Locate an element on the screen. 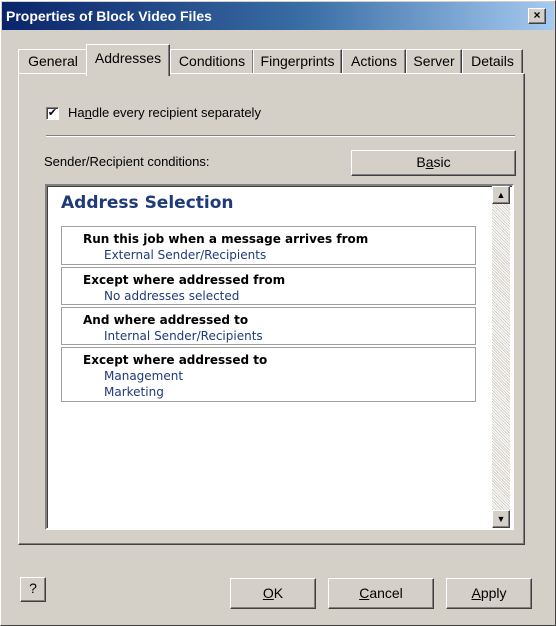 This screenshot has height=626, width=556. label-part: sic is located at coordinates (442, 162).